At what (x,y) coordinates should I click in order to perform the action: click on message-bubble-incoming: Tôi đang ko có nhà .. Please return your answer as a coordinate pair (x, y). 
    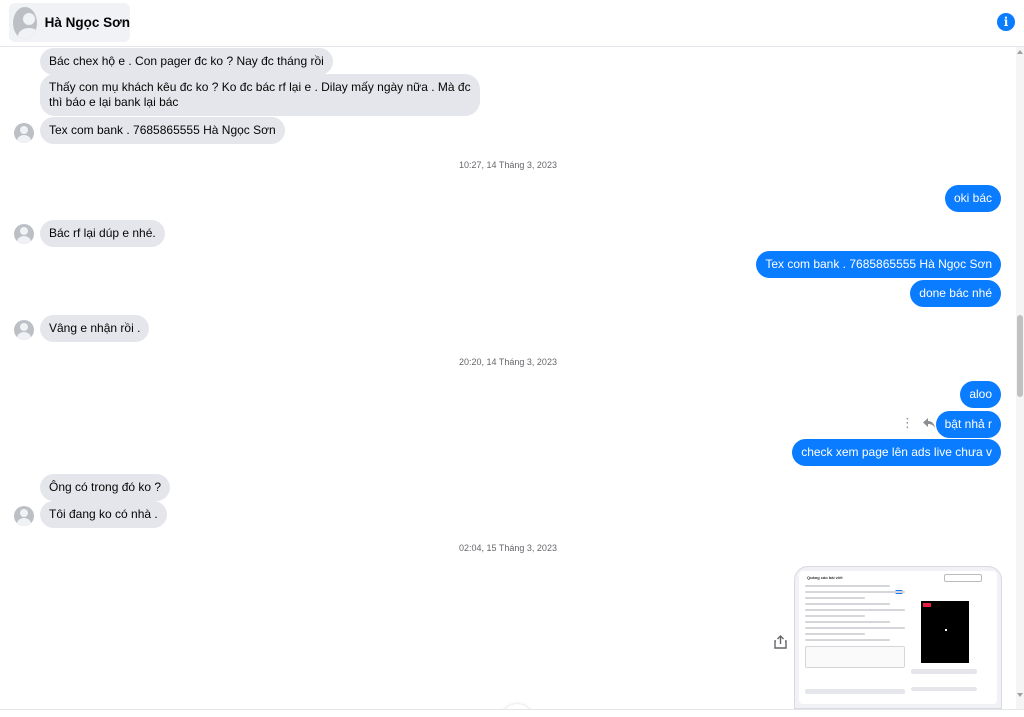
    Looking at the image, I should click on (103, 514).